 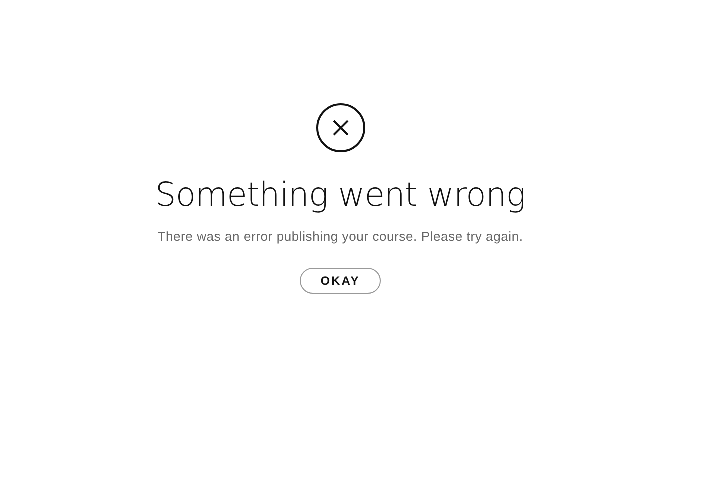 What do you see at coordinates (341, 128) in the screenshot?
I see `error-x-circle-icon` at bounding box center [341, 128].